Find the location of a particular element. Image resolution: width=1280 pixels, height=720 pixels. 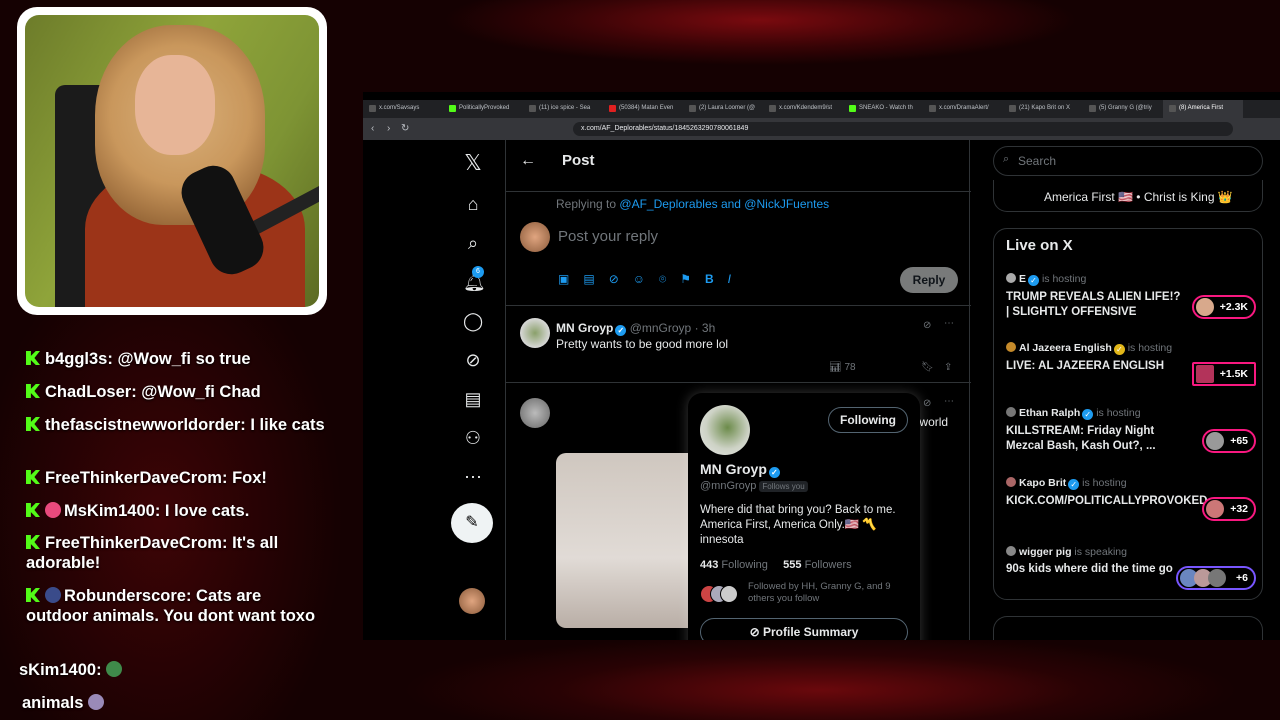

section-title: Live on X is located at coordinates (1039, 245).